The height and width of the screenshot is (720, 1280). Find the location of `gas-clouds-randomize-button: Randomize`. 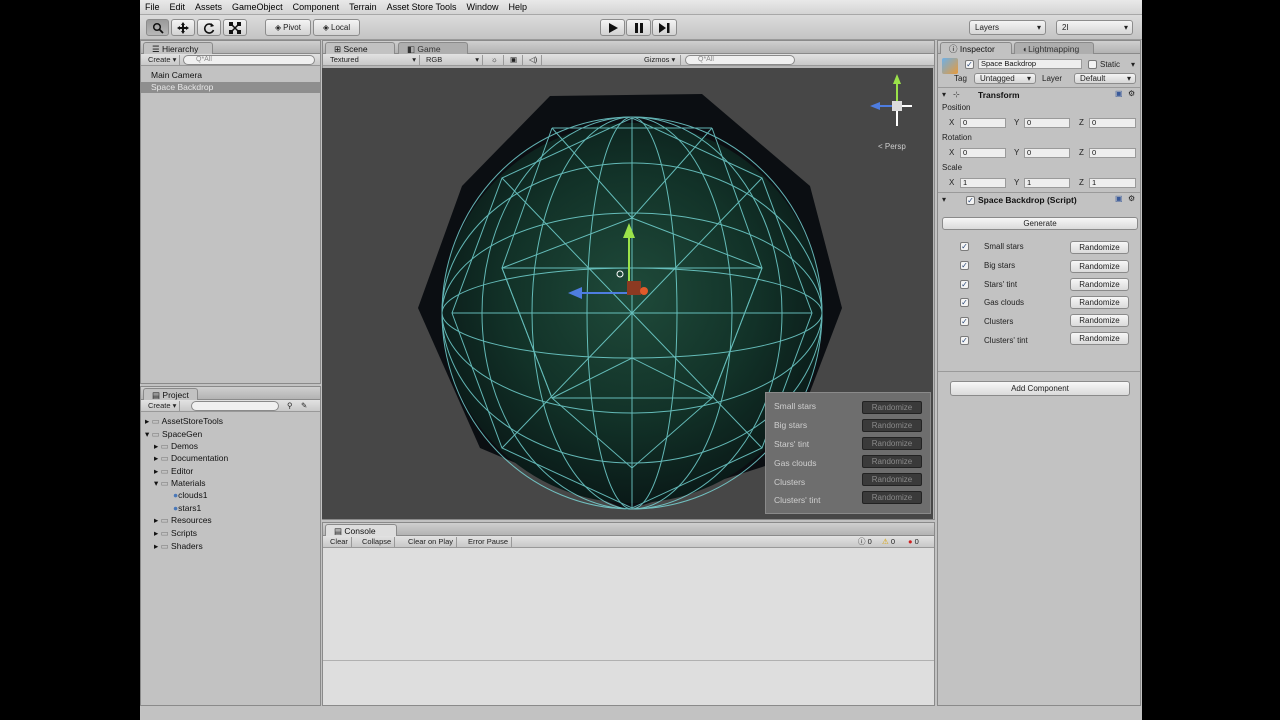

gas-clouds-randomize-button: Randomize is located at coordinates (1099, 302).